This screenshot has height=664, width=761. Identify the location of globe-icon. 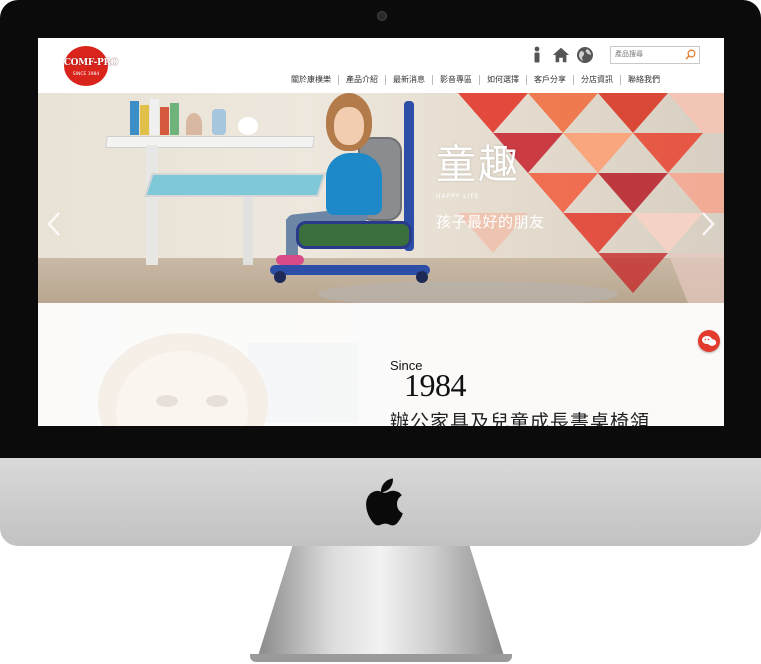
(585, 55).